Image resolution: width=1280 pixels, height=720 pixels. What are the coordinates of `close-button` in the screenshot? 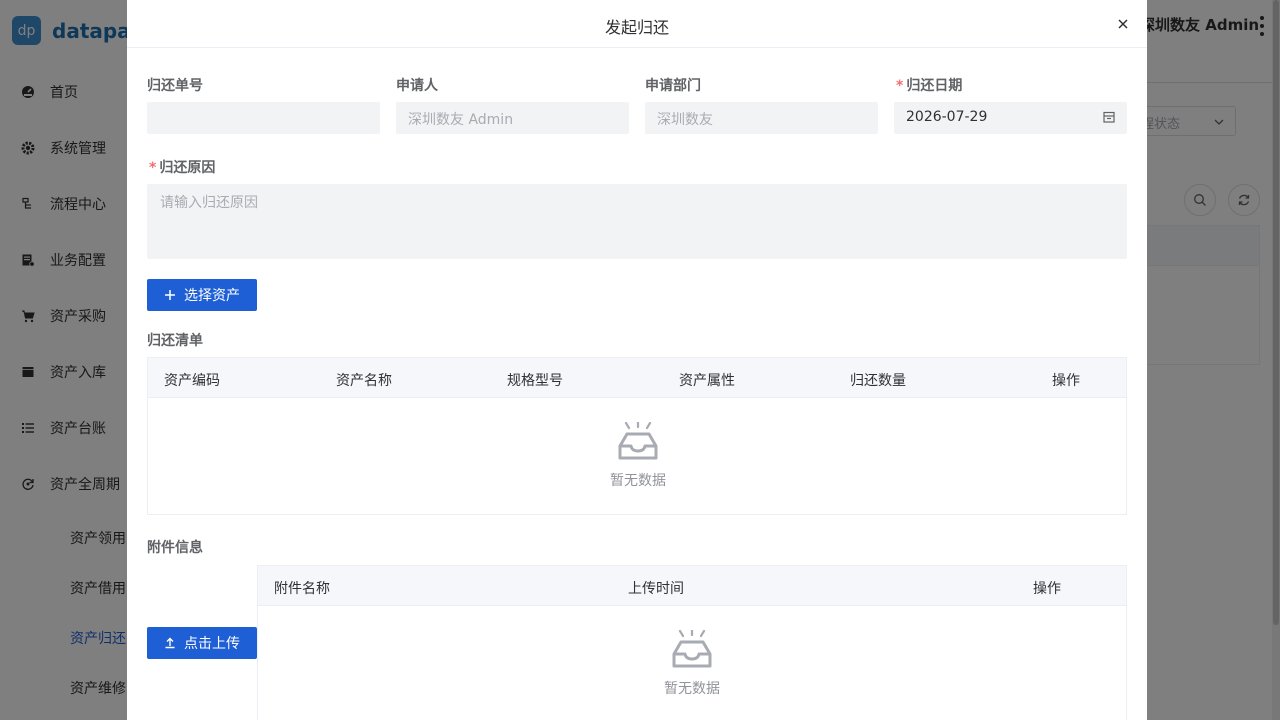 It's located at (1123, 24).